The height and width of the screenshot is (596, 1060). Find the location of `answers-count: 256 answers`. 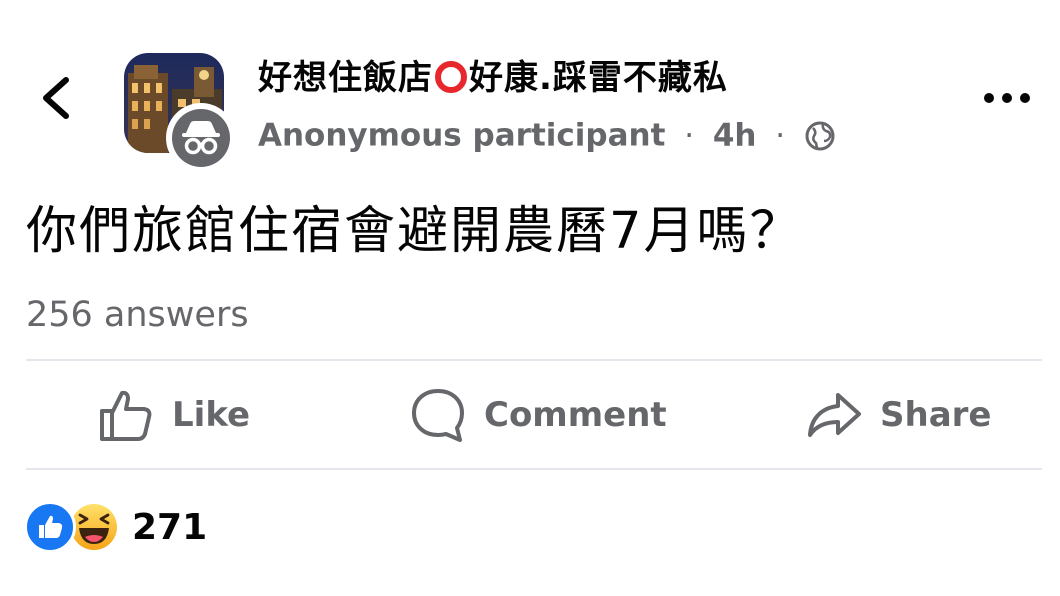

answers-count: 256 answers is located at coordinates (137, 315).